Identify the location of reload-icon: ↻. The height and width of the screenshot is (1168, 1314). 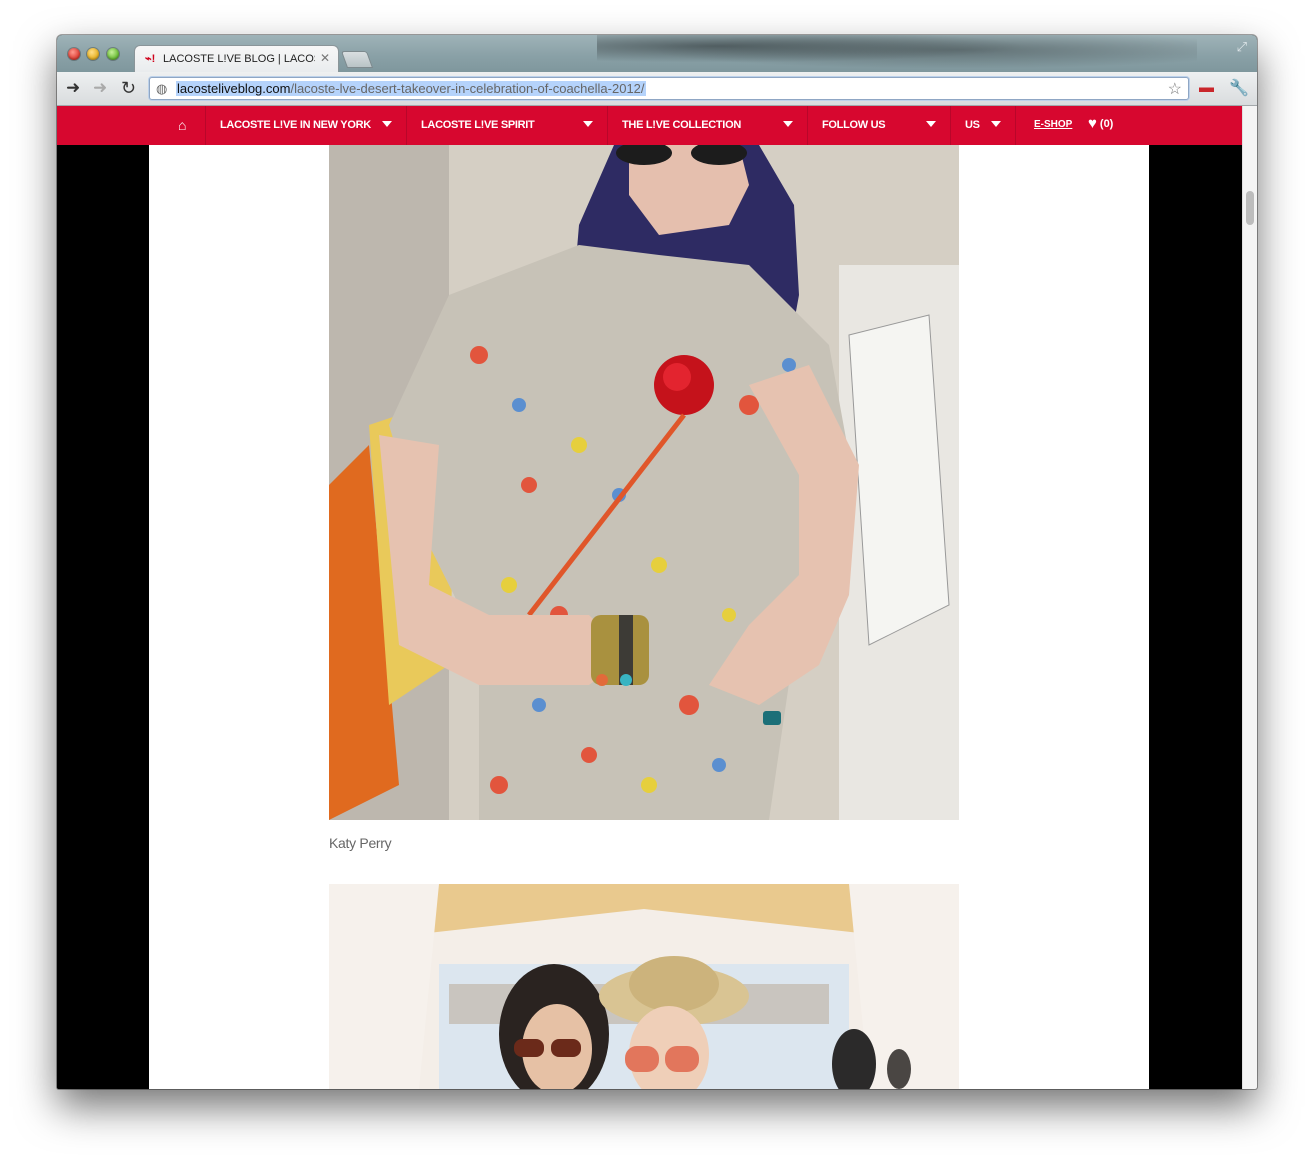
(128, 88).